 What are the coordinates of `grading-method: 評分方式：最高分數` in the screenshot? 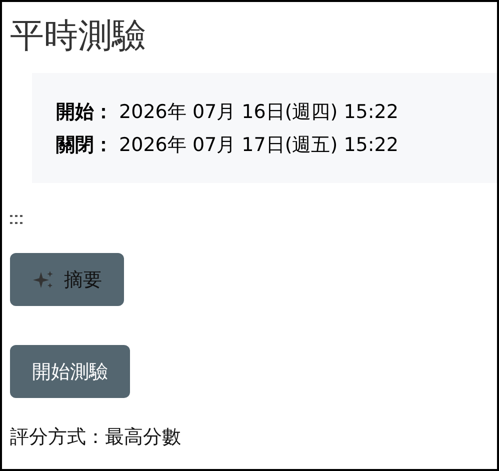 It's located at (96, 437).